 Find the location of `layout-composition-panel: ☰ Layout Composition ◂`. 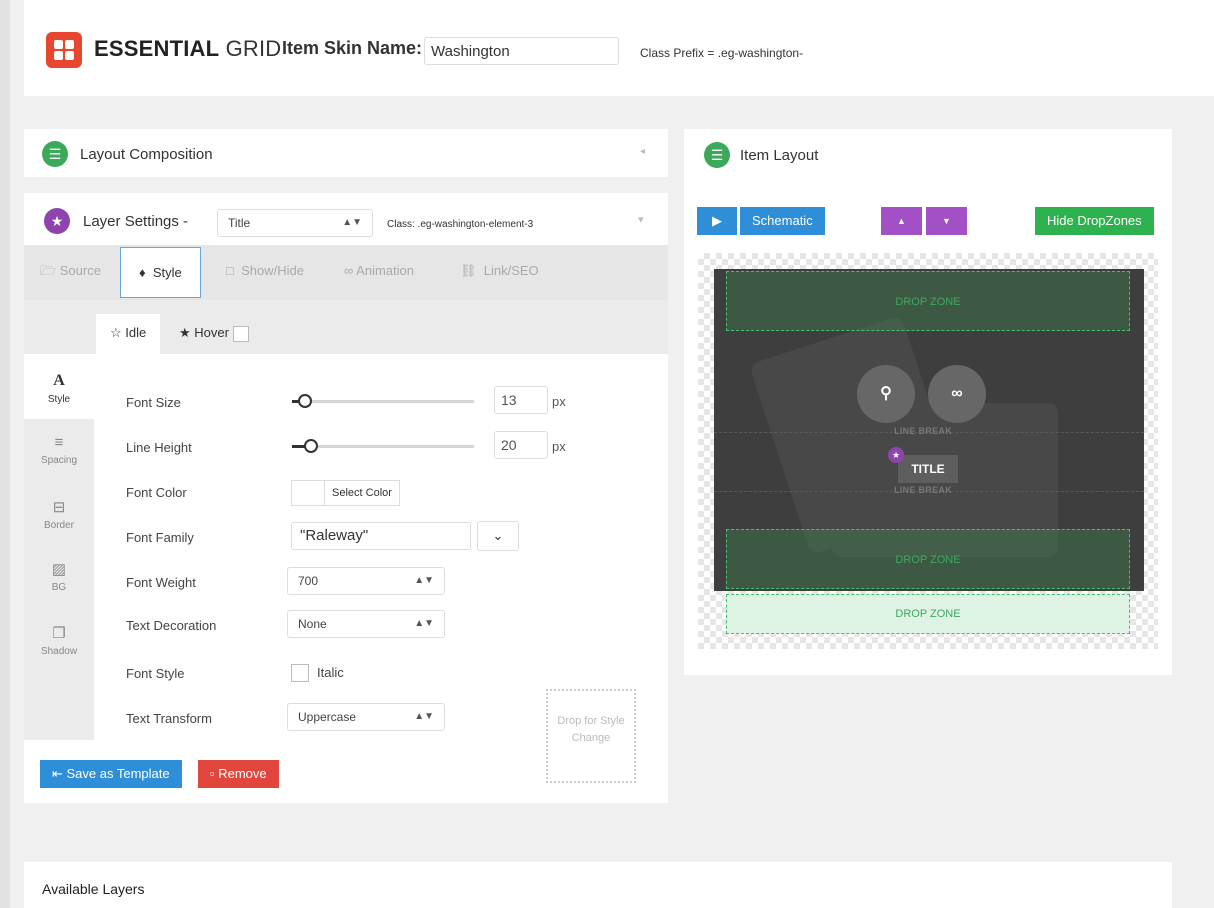

layout-composition-panel: ☰ Layout Composition ◂ is located at coordinates (346, 153).